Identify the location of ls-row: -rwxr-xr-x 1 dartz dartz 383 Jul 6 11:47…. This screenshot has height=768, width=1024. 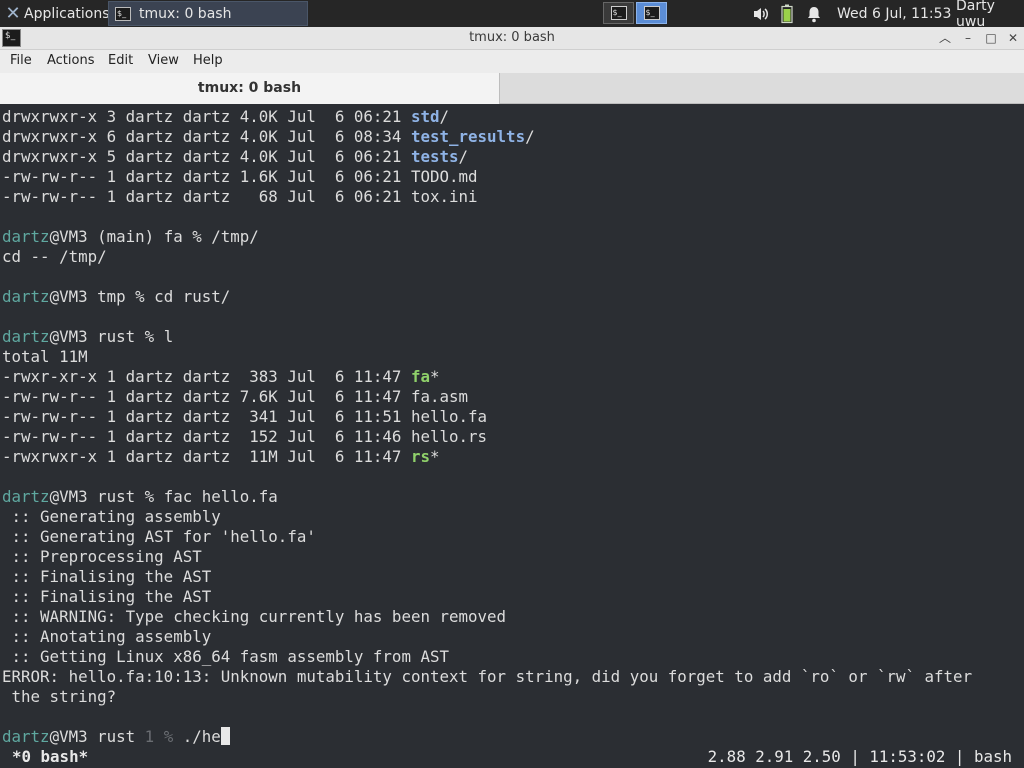
(221, 376).